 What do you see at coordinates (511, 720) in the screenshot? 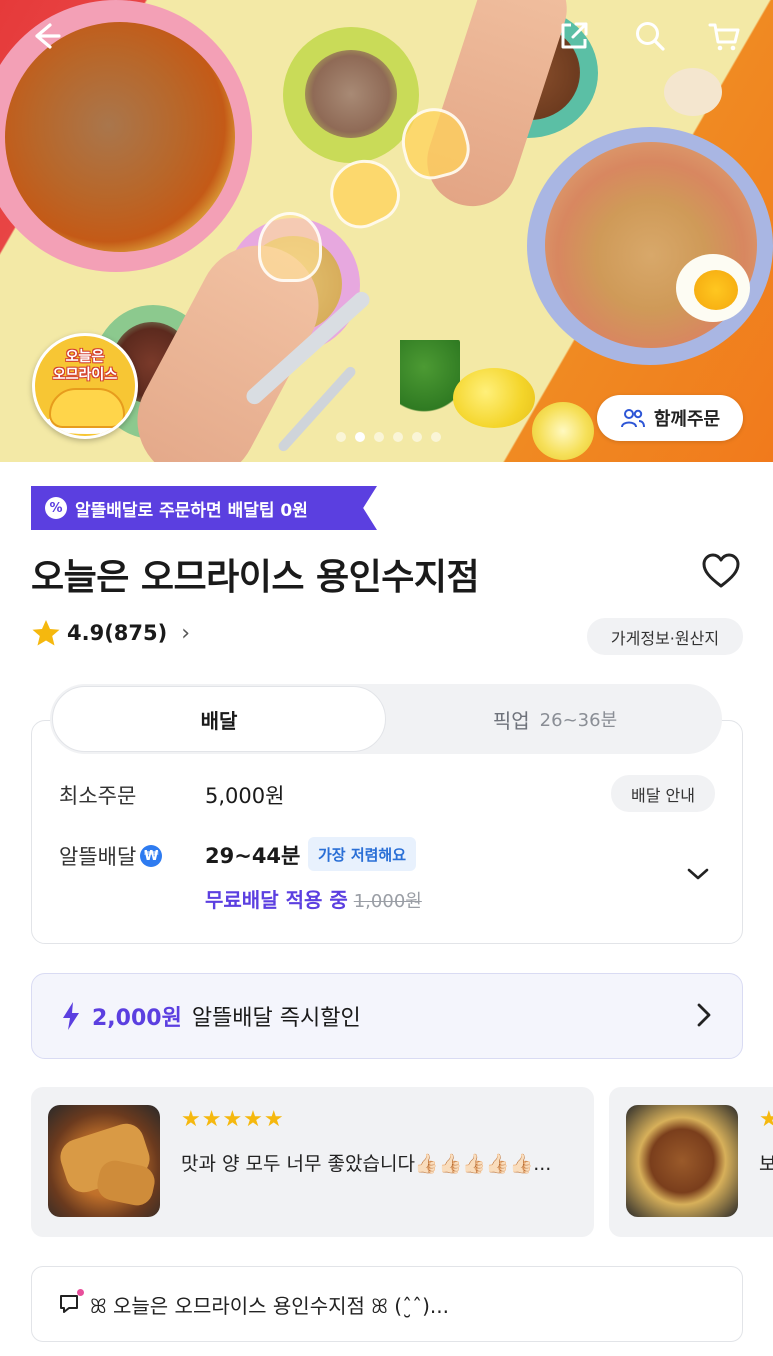
I see `tab-pickup-label: 픽업` at bounding box center [511, 720].